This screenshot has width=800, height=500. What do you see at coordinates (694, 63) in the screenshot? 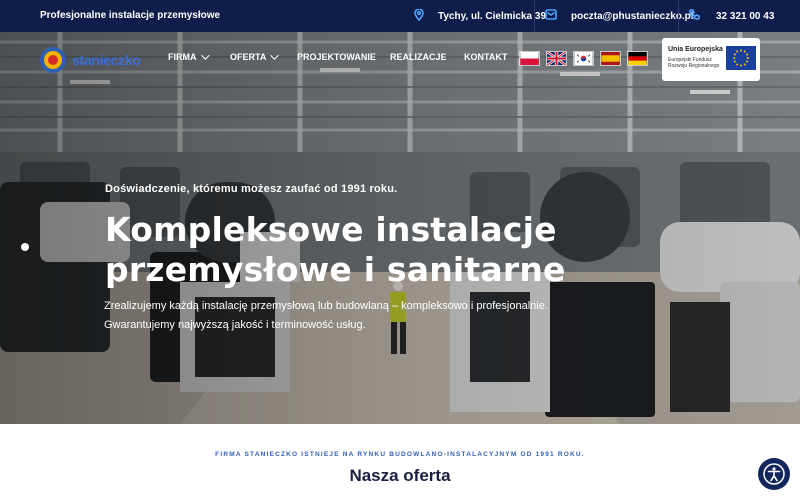
I see `eu-subtitle: Europejski Fundusz Rozwoju Regionalnego` at bounding box center [694, 63].